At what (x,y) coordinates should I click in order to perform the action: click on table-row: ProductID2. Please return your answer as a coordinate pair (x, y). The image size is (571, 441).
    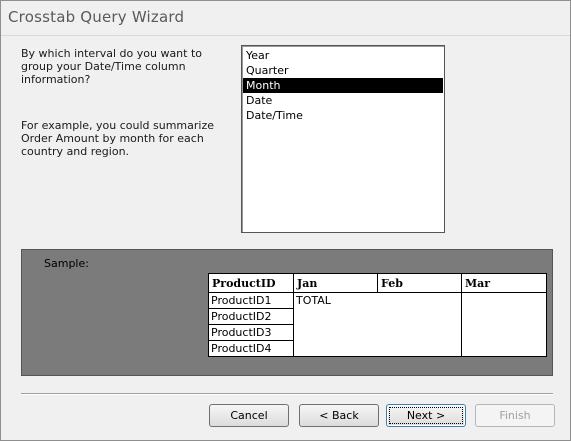
    Looking at the image, I should click on (377, 316).